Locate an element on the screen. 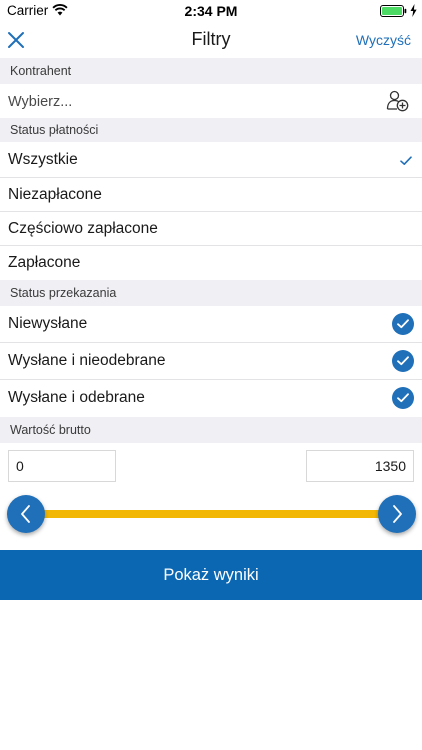  status-bar: Carrier 2:34 PM is located at coordinates (211, 11).